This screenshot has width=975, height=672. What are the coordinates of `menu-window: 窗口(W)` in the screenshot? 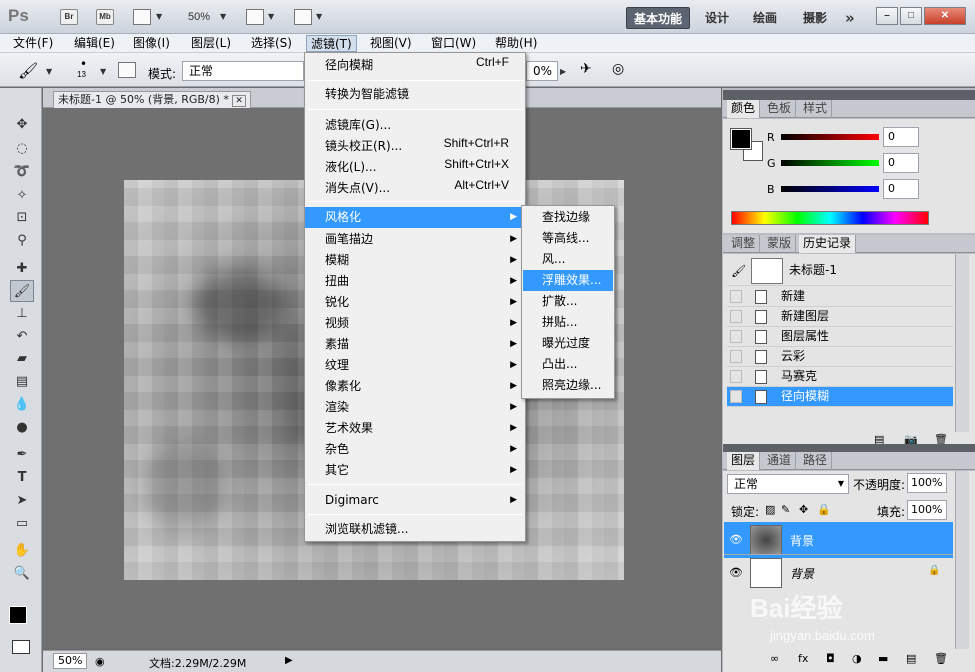 It's located at (453, 43).